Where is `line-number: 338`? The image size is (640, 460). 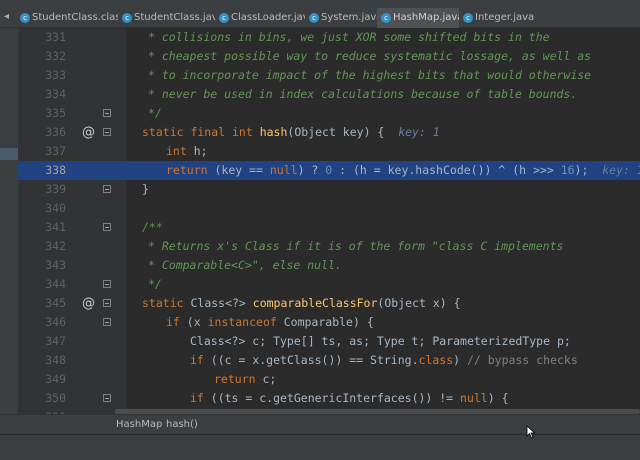 line-number: 338 is located at coordinates (55, 170).